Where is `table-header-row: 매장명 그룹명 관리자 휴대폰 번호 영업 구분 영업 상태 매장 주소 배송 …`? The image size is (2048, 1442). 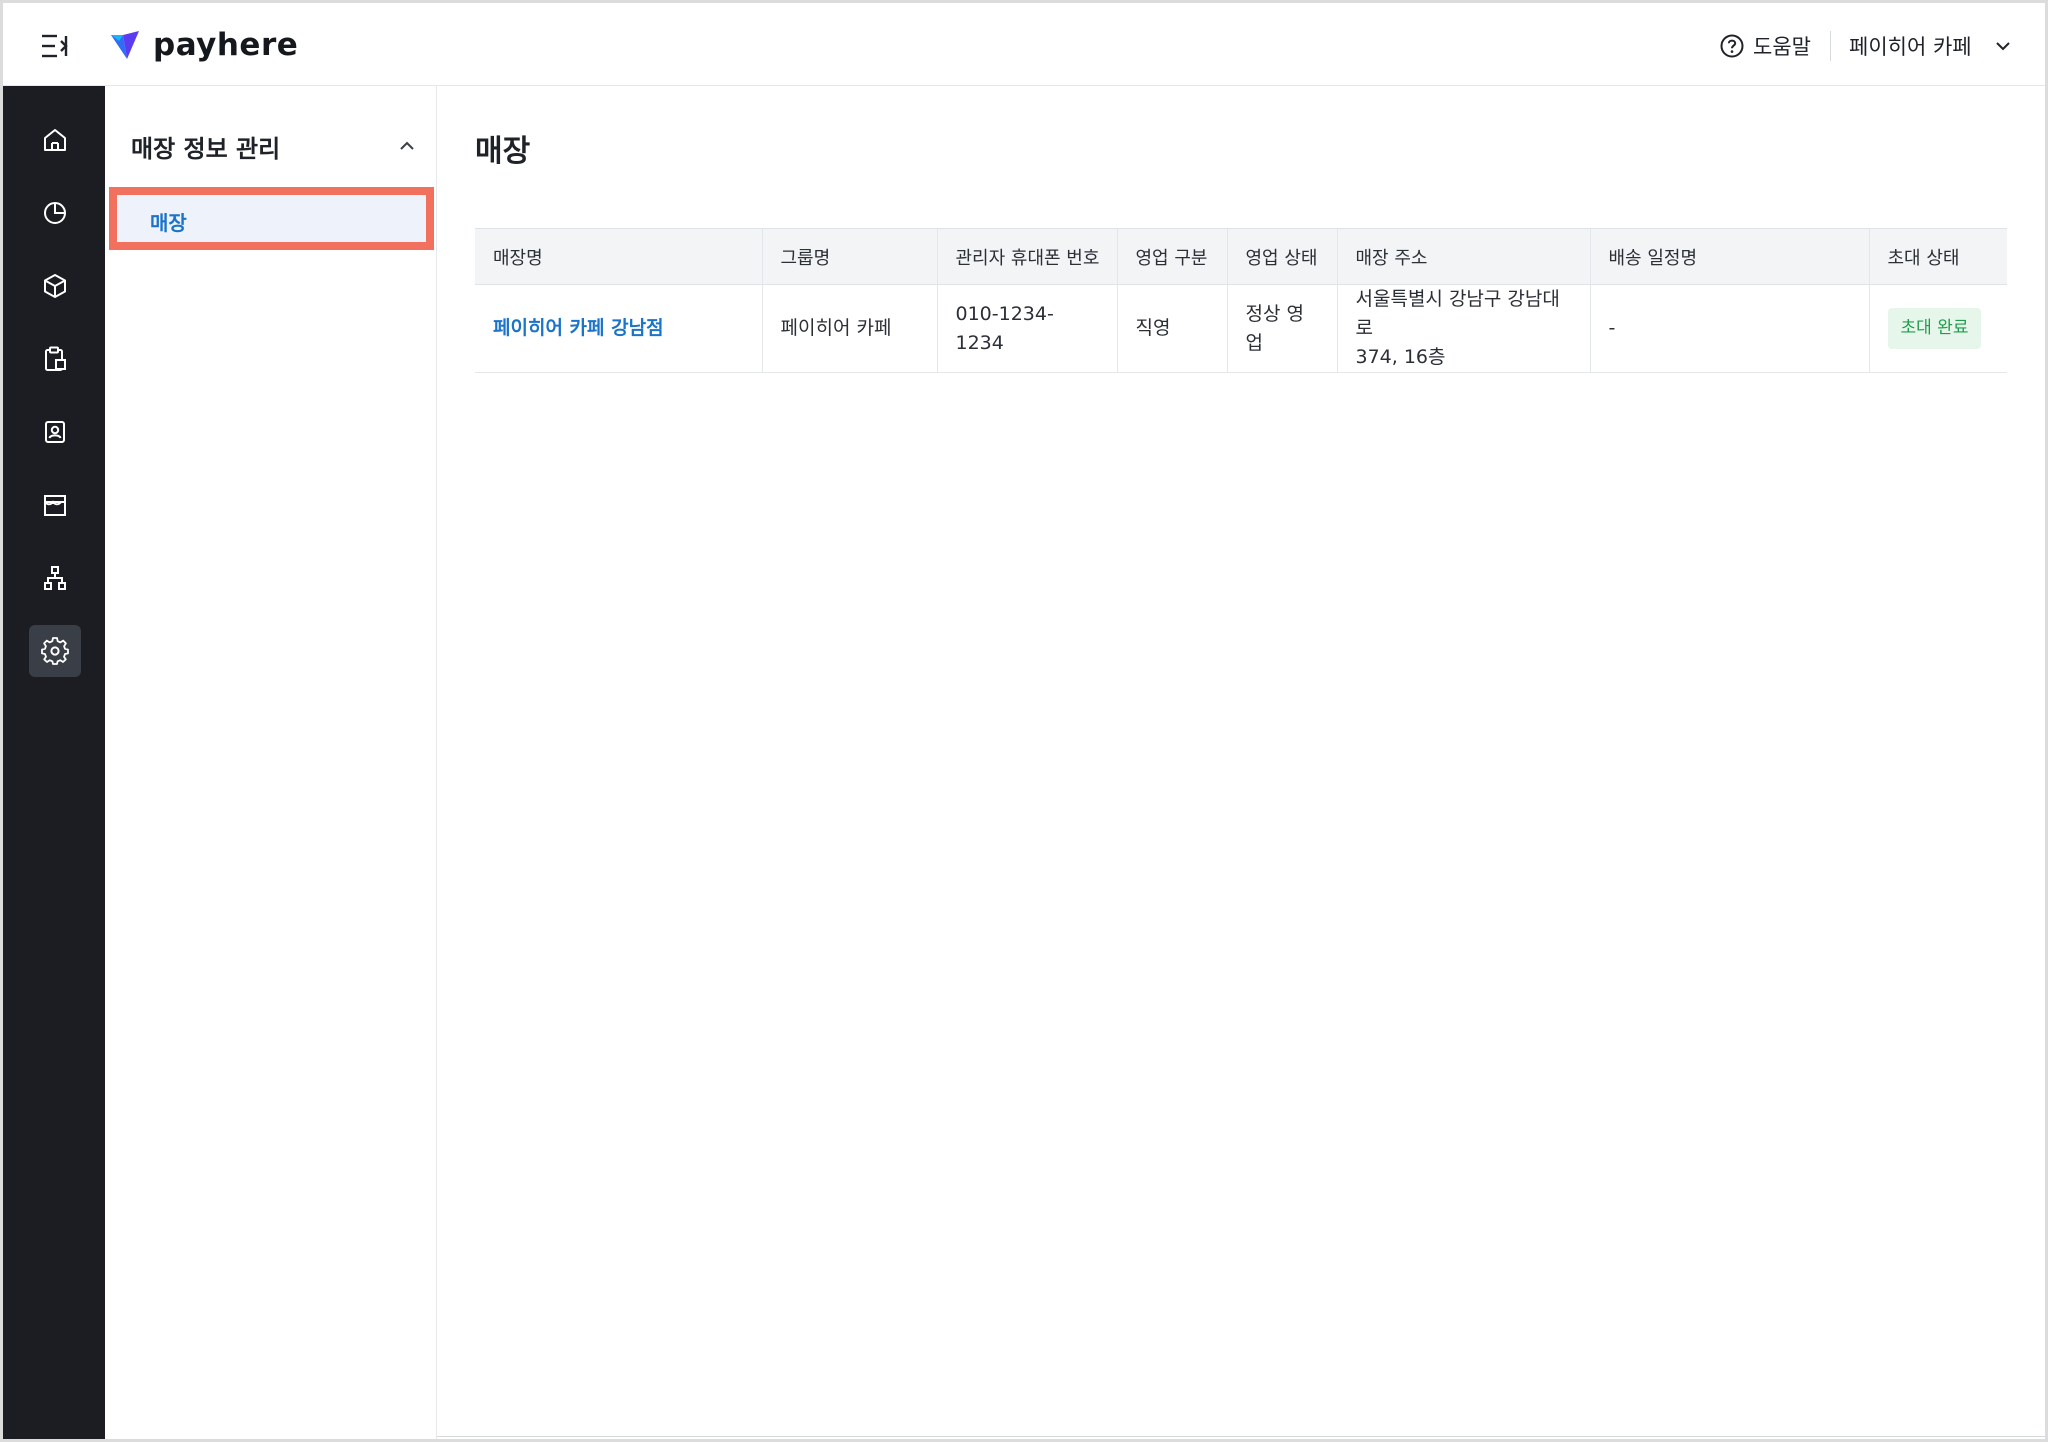 table-header-row: 매장명 그룹명 관리자 휴대폰 번호 영업 구분 영업 상태 매장 주소 배송 … is located at coordinates (1241, 256).